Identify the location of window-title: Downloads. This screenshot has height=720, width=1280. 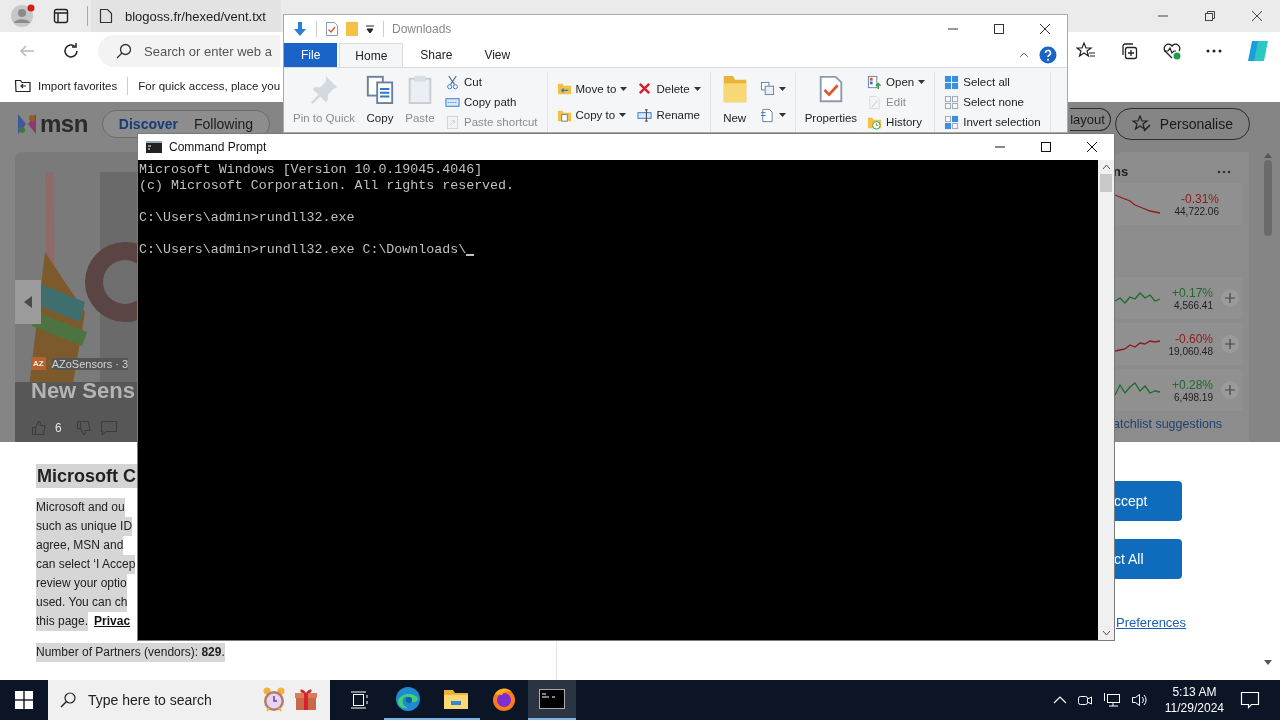
(422, 29).